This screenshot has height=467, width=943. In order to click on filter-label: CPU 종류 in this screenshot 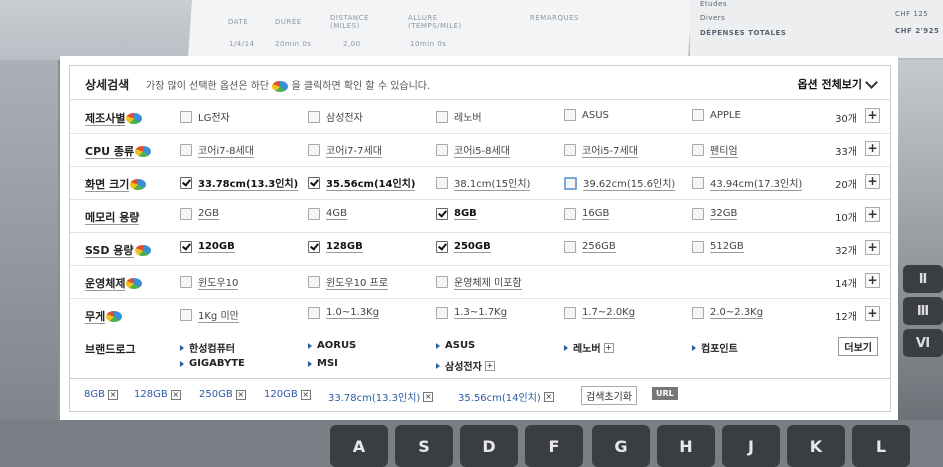, I will do `click(118, 151)`.